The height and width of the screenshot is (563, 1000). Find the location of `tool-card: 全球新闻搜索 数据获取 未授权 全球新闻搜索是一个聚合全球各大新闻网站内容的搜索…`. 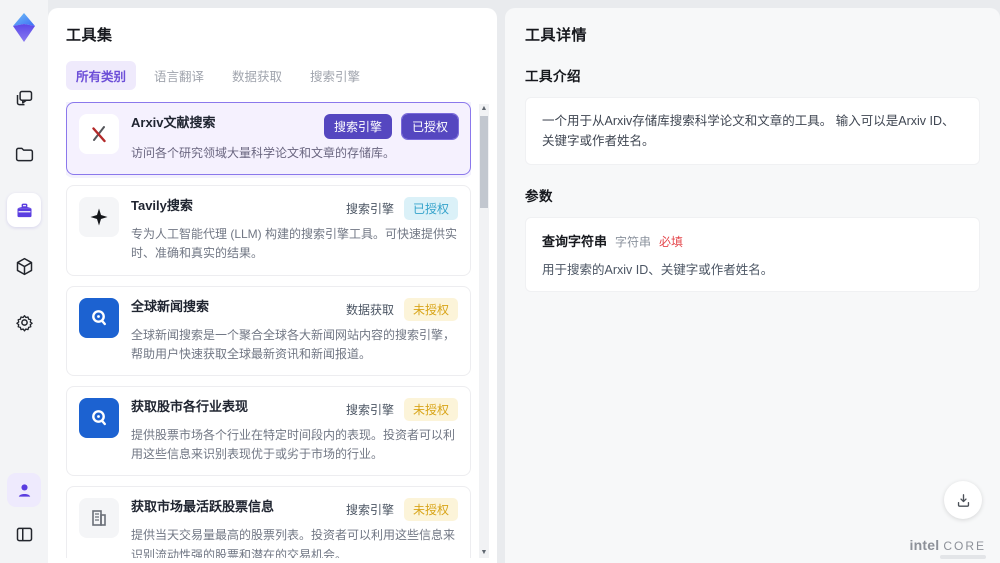

tool-card: 全球新闻搜索 数据获取 未授权 全球新闻搜索是一个聚合全球各大新闻网站内容的搜索… is located at coordinates (268, 330).